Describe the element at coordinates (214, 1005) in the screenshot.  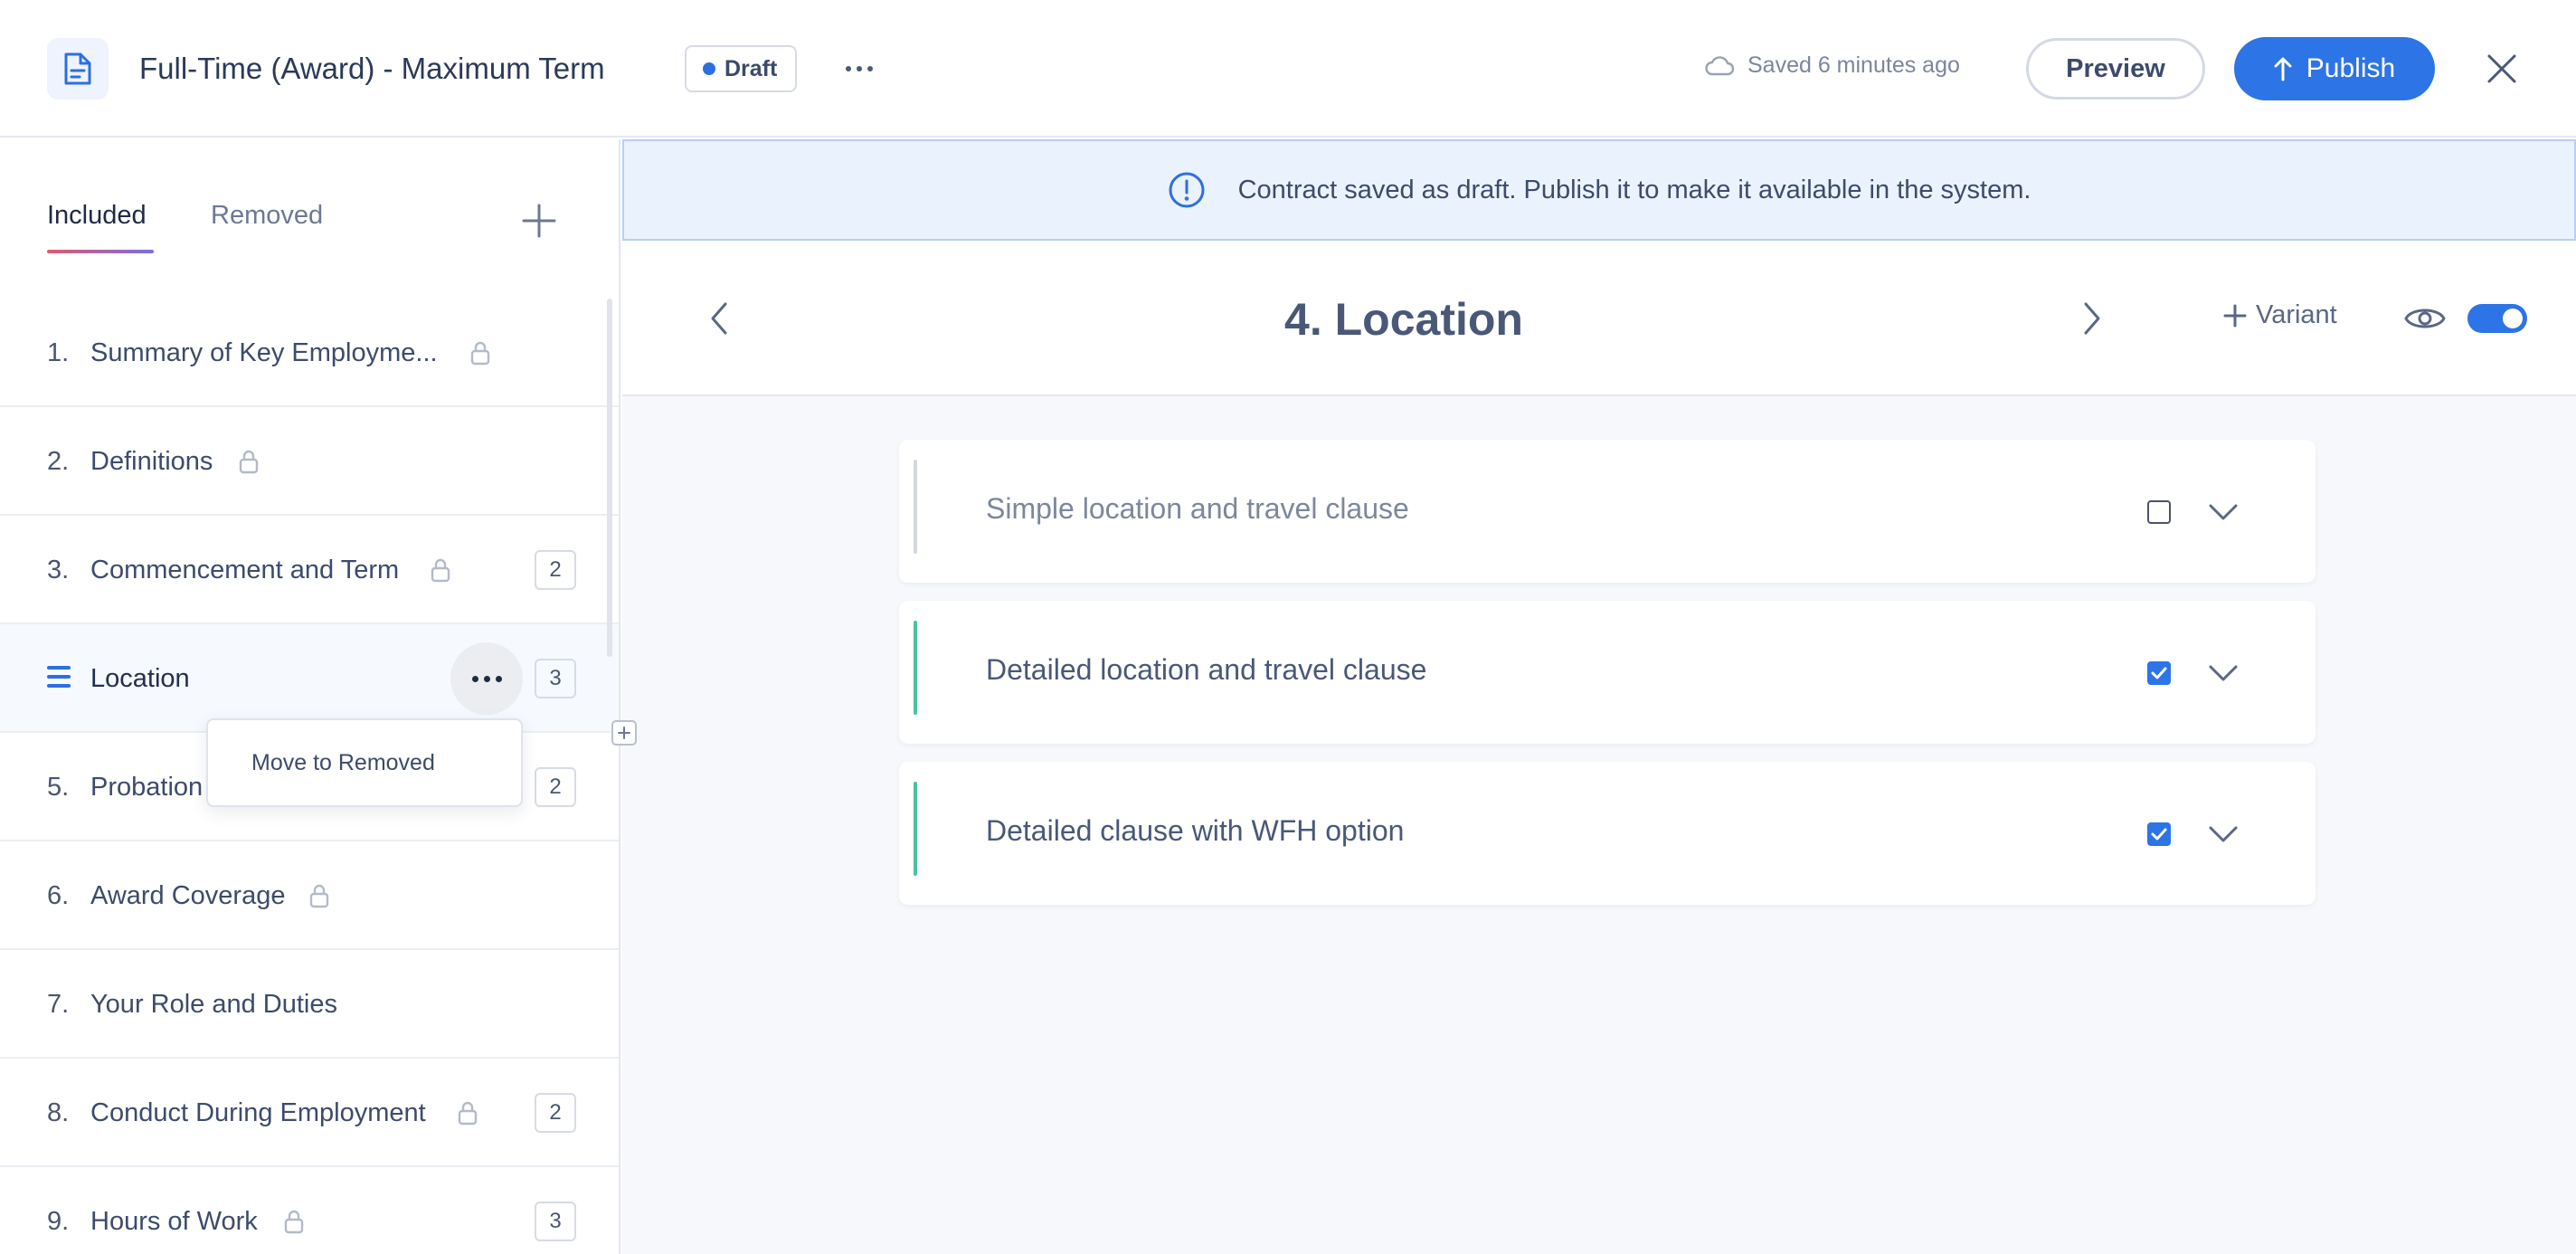
I see `item-label: Your Role and Duties` at that location.